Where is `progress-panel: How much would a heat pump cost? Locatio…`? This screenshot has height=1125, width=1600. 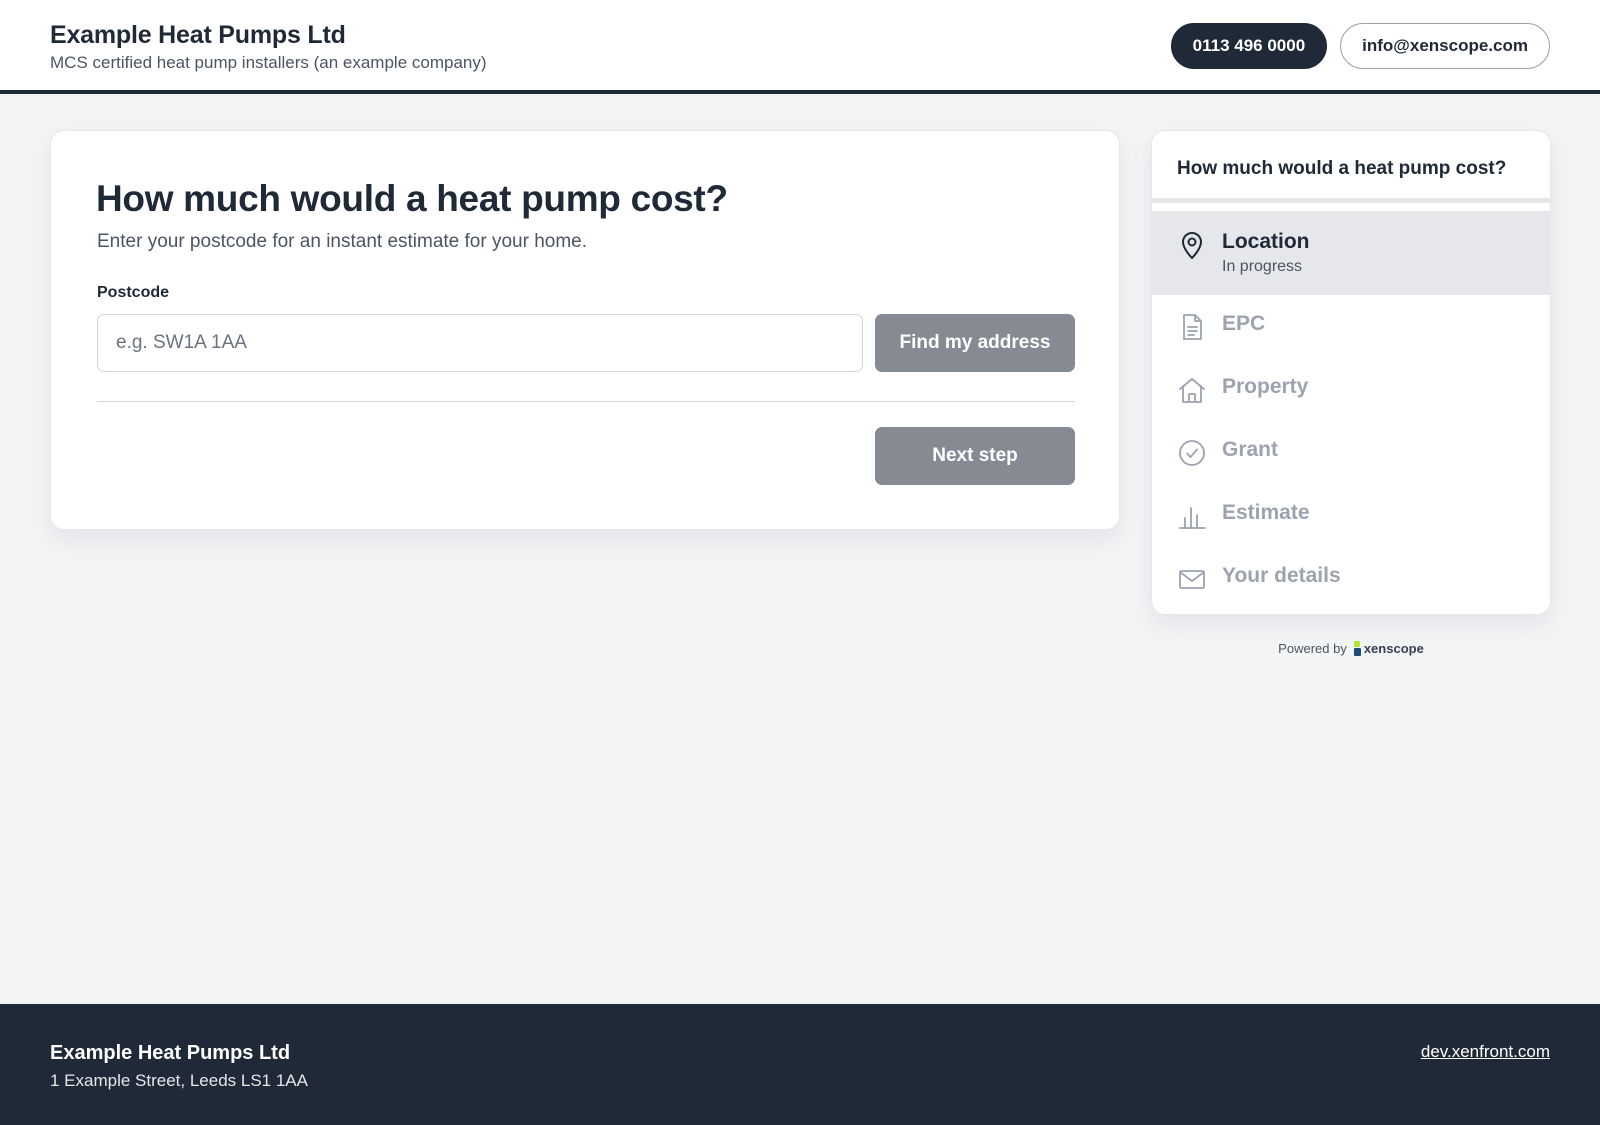
progress-panel: How much would a heat pump cost? Locatio… is located at coordinates (1351, 372).